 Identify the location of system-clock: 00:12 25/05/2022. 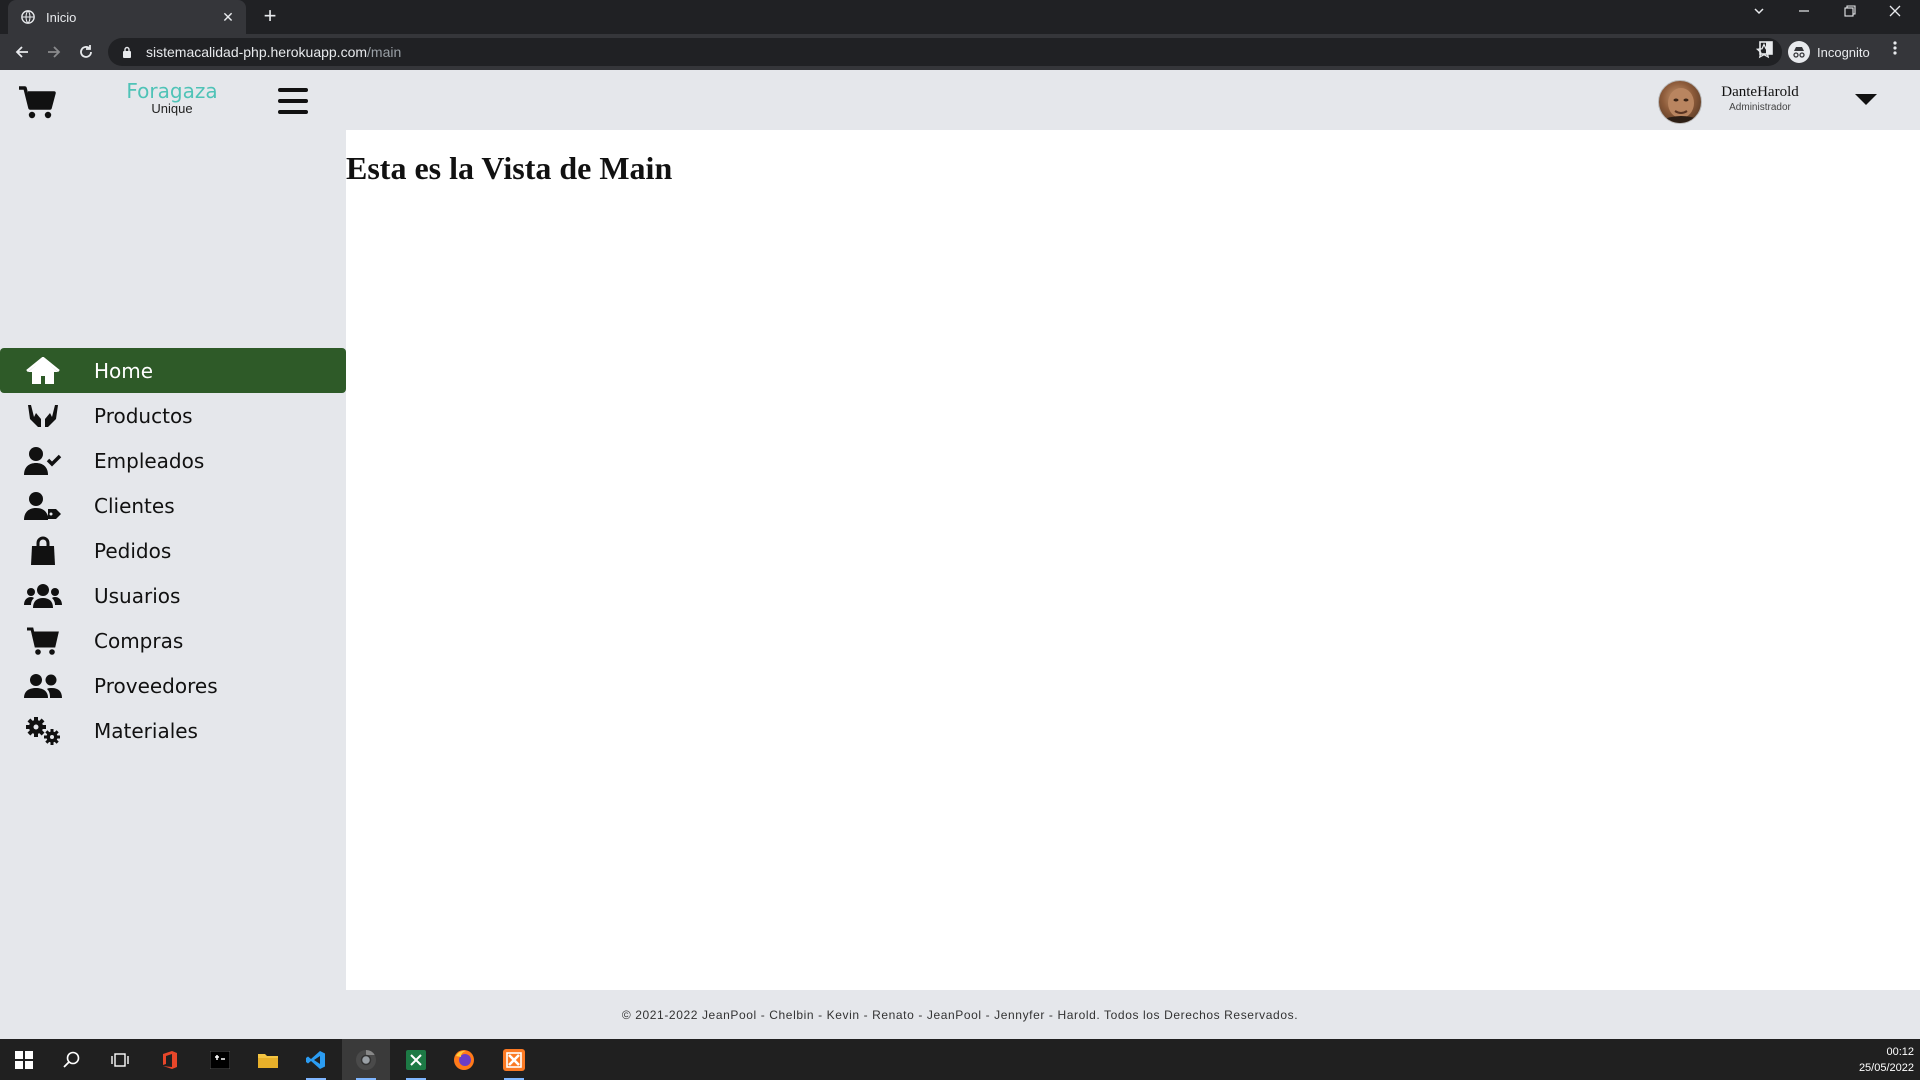
(1879, 1060).